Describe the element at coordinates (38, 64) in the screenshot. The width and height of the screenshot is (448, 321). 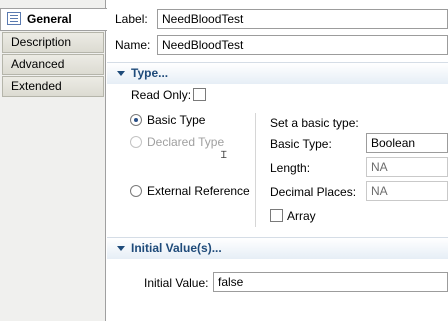
I see `tab-advanced-label: Advanced` at that location.